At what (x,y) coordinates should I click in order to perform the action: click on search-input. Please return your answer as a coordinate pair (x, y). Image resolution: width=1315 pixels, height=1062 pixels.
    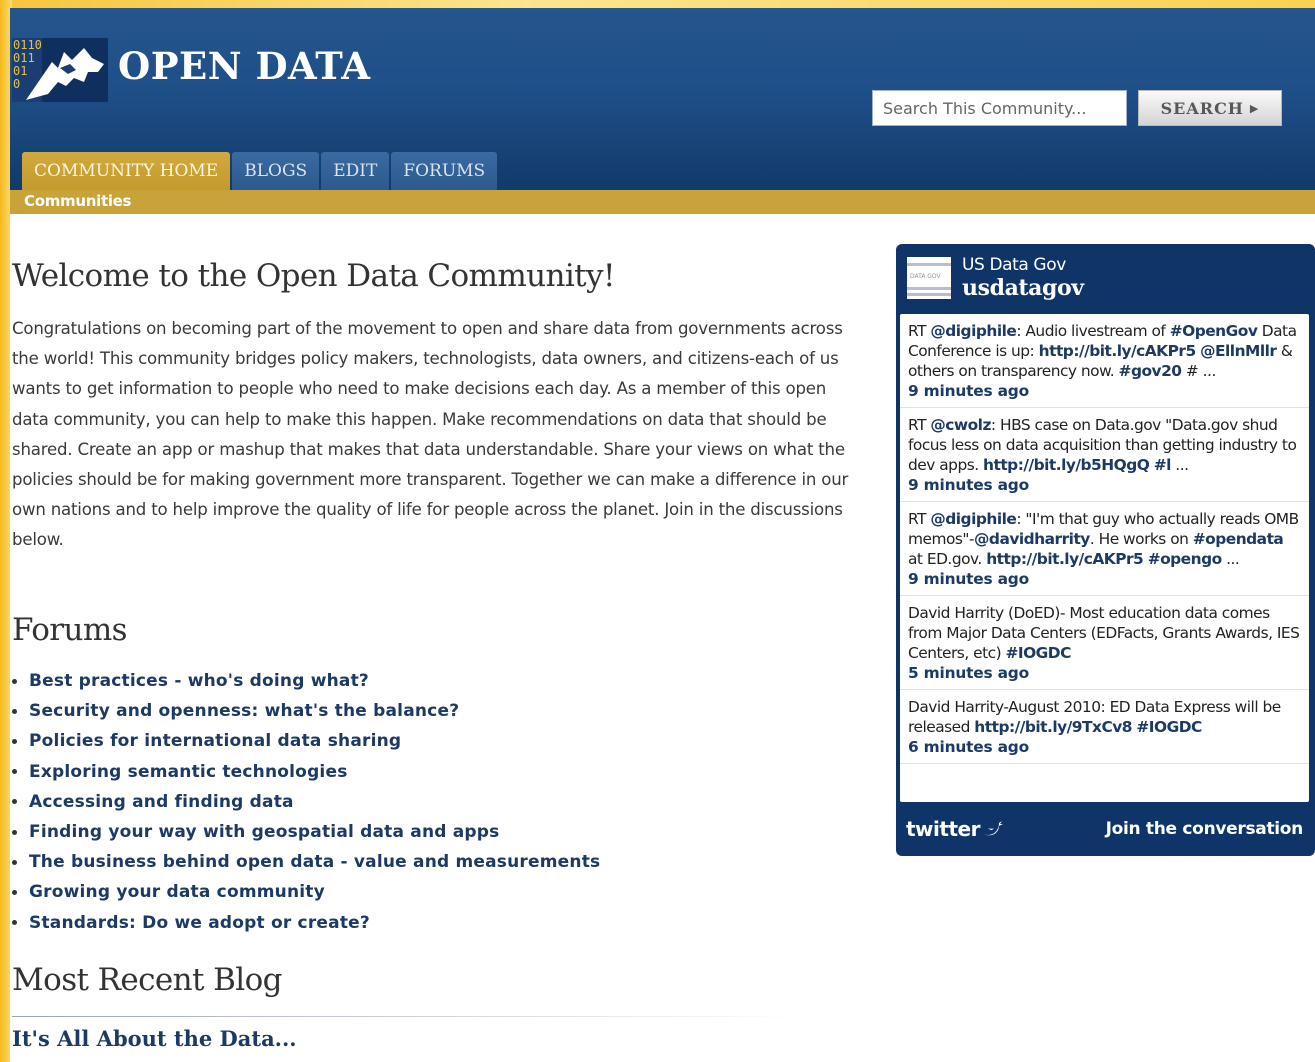
    Looking at the image, I should click on (999, 108).